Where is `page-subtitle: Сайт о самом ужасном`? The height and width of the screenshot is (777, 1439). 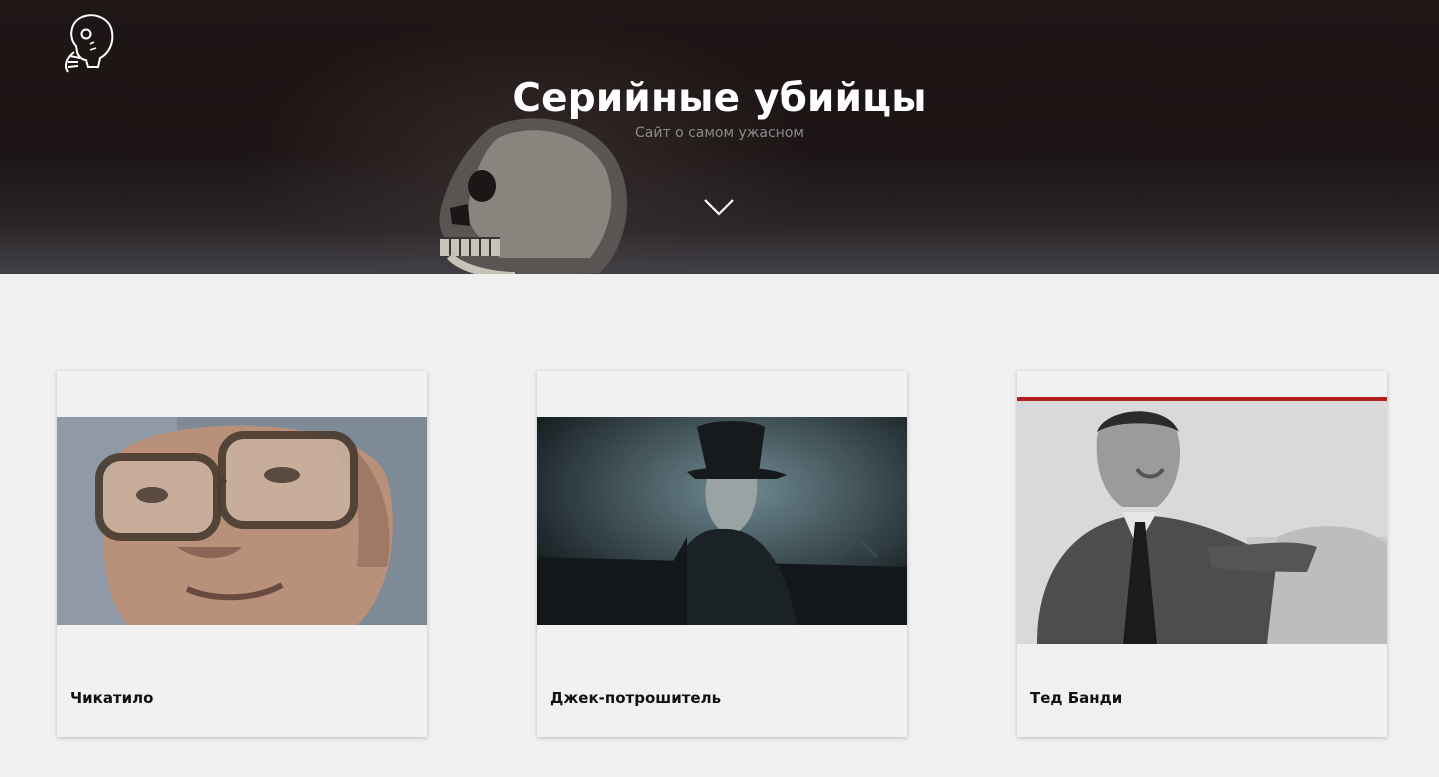
page-subtitle: Сайт о самом ужасном is located at coordinates (719, 133).